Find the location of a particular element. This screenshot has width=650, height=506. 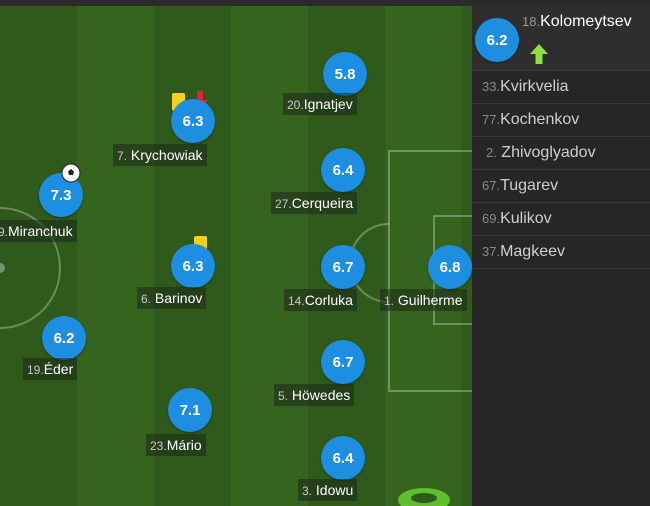

sub-name: Magkeev is located at coordinates (532, 251).